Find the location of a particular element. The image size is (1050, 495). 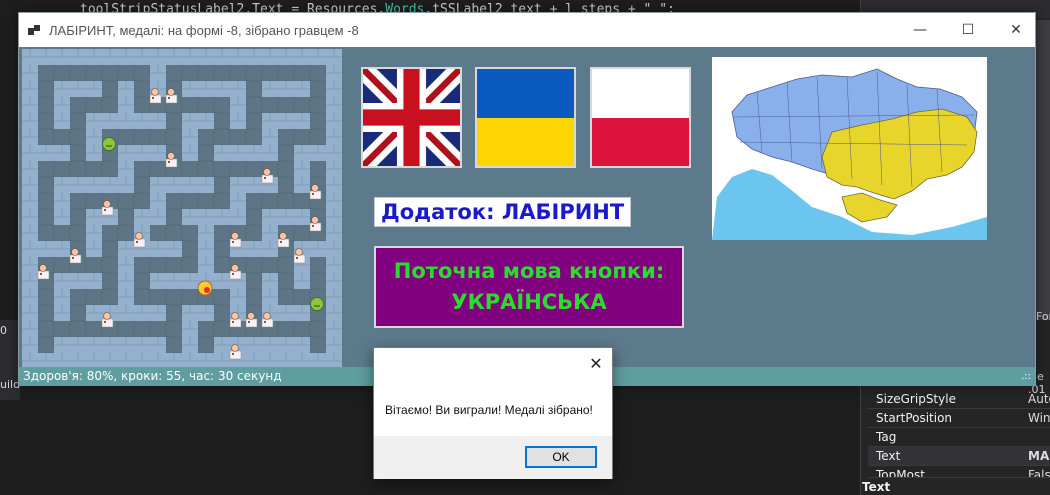

minimize-button: — is located at coordinates (920, 30).